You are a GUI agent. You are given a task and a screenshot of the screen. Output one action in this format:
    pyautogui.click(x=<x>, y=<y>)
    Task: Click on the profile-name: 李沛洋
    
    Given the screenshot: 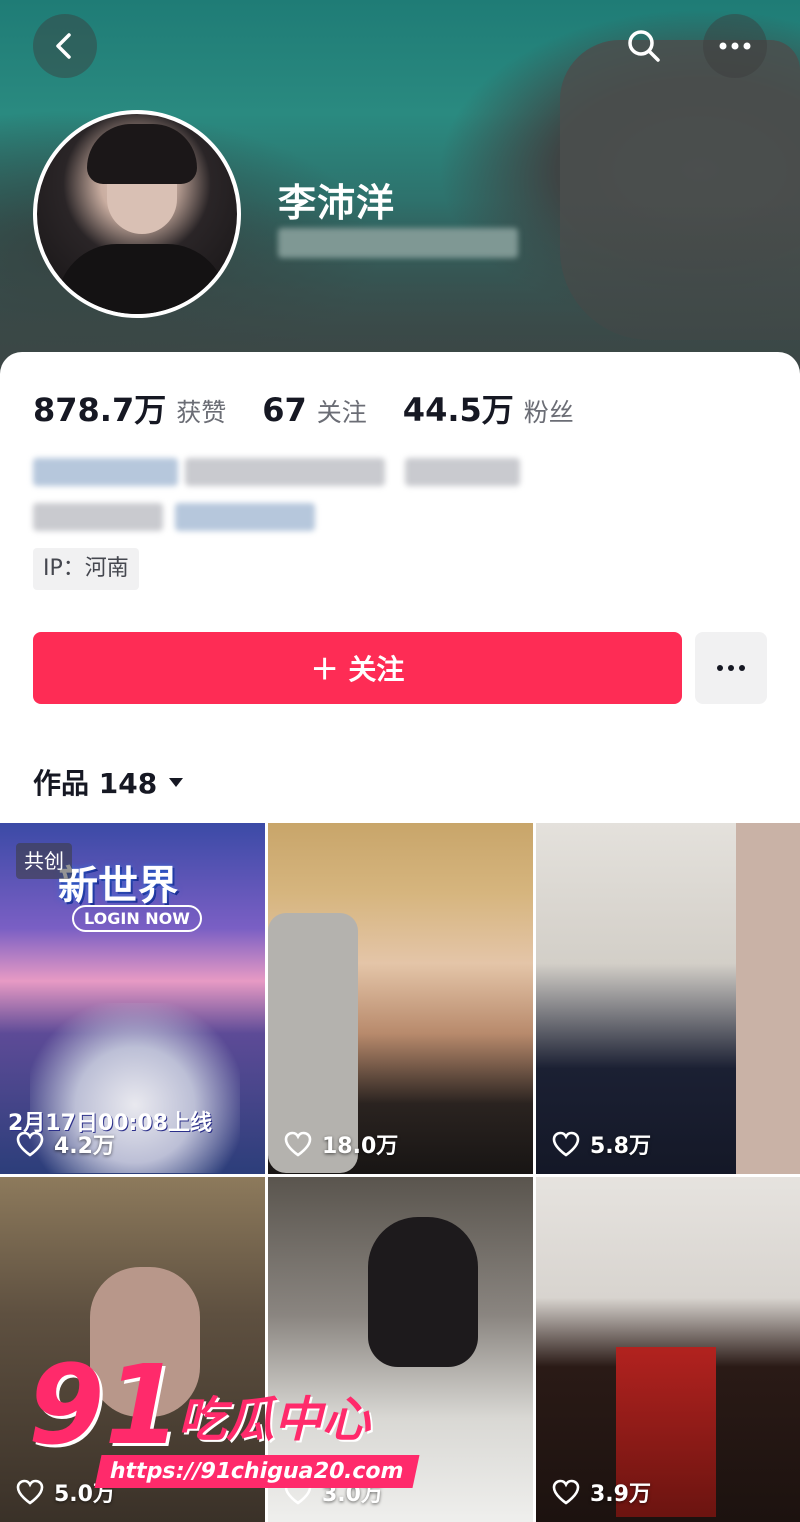 What is the action you would take?
    pyautogui.click(x=337, y=203)
    